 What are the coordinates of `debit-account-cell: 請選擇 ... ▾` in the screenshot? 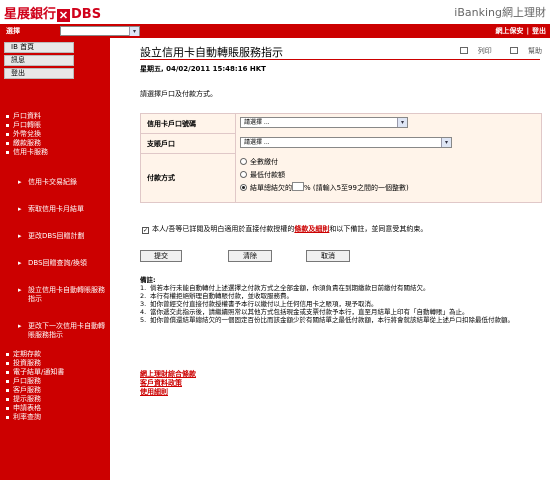 It's located at (388, 144).